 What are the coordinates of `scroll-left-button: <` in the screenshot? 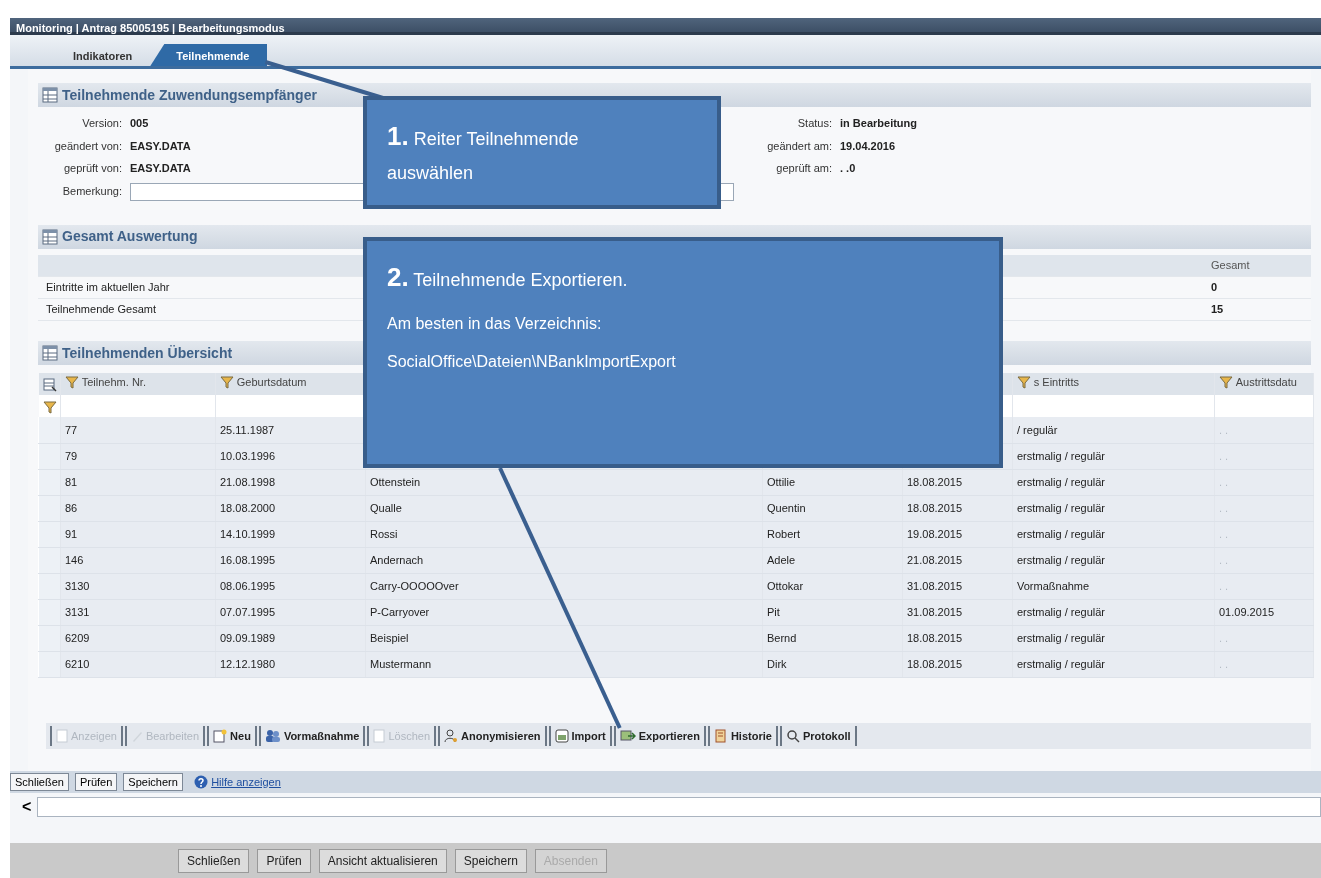 It's located at (27, 807).